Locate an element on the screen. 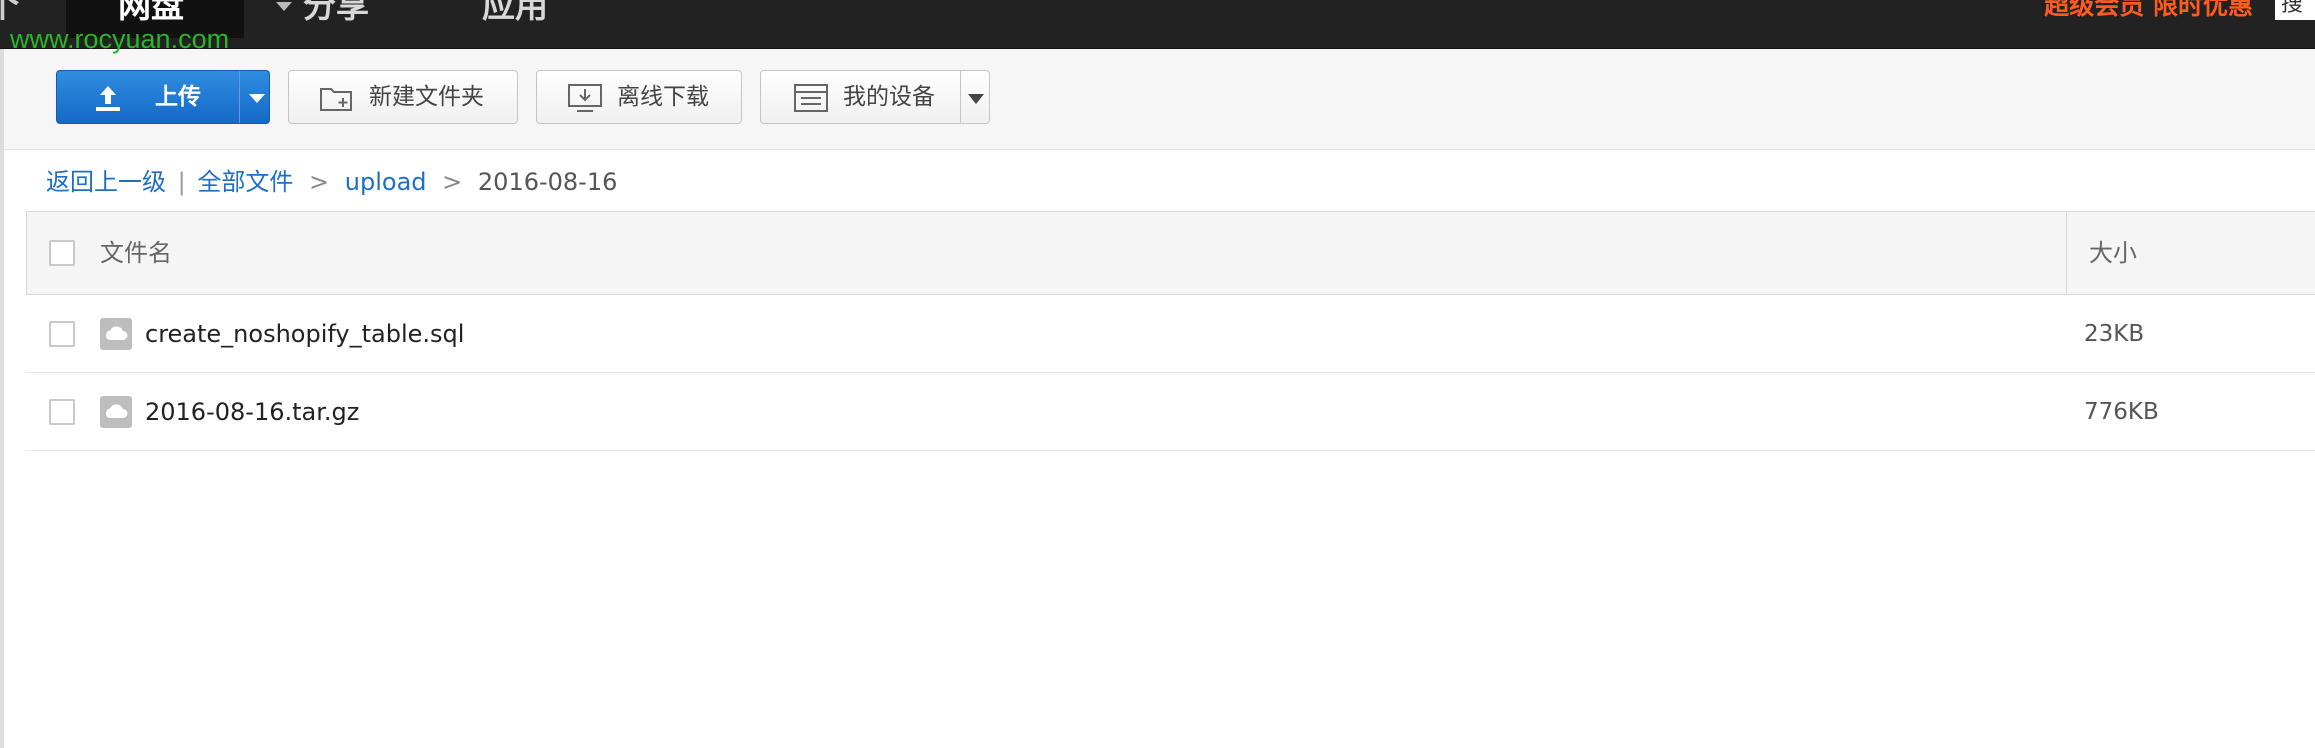 The height and width of the screenshot is (748, 2315). my-devices-button: 我的设备 is located at coordinates (875, 97).